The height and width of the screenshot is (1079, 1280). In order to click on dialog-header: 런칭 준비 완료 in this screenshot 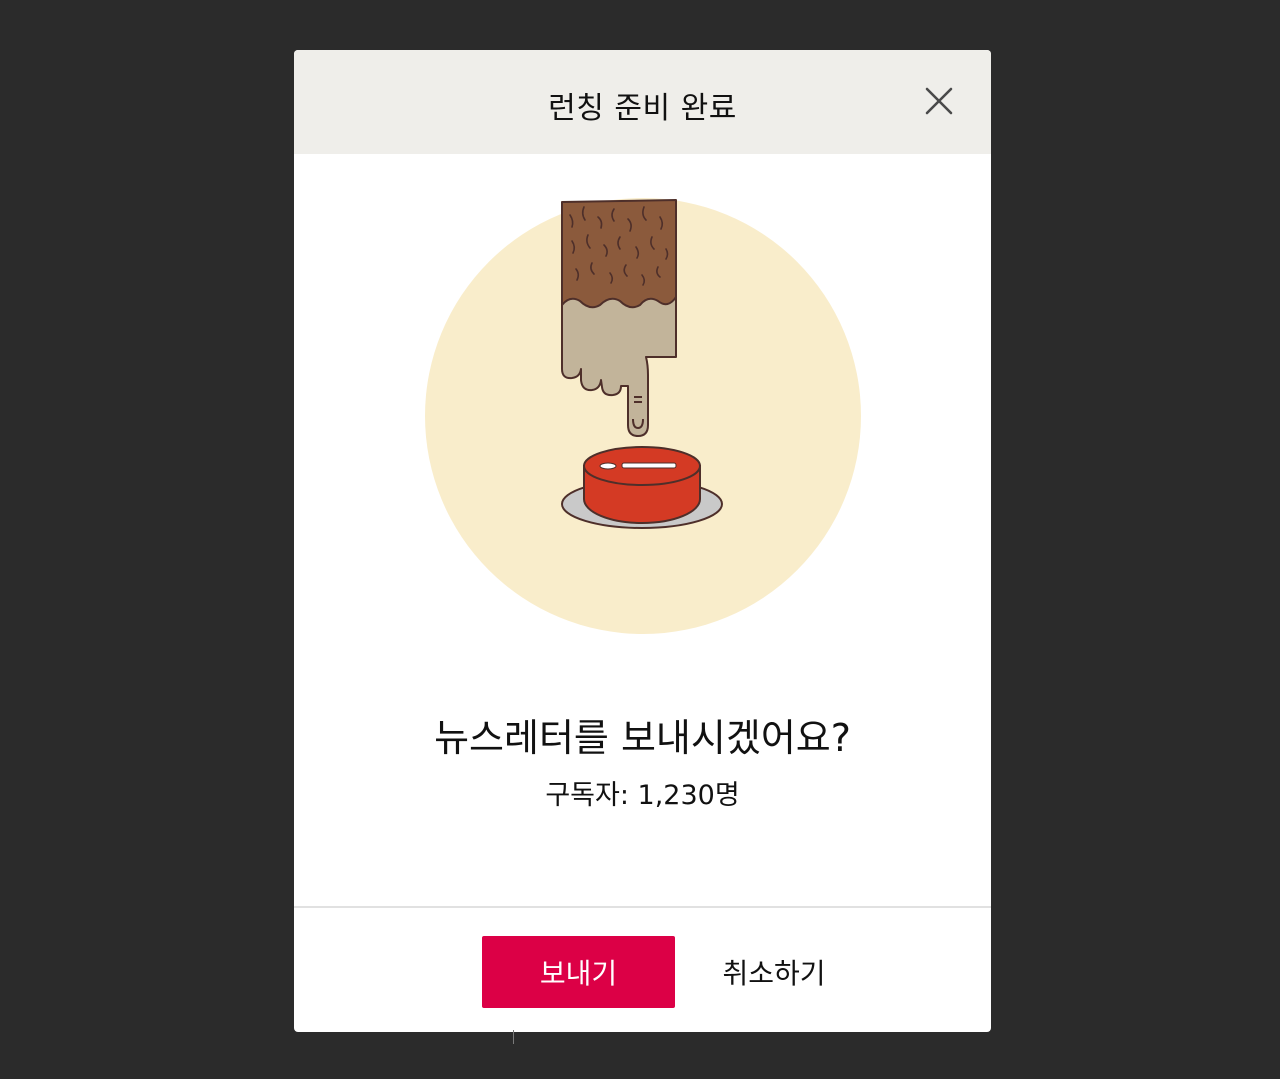, I will do `click(642, 102)`.